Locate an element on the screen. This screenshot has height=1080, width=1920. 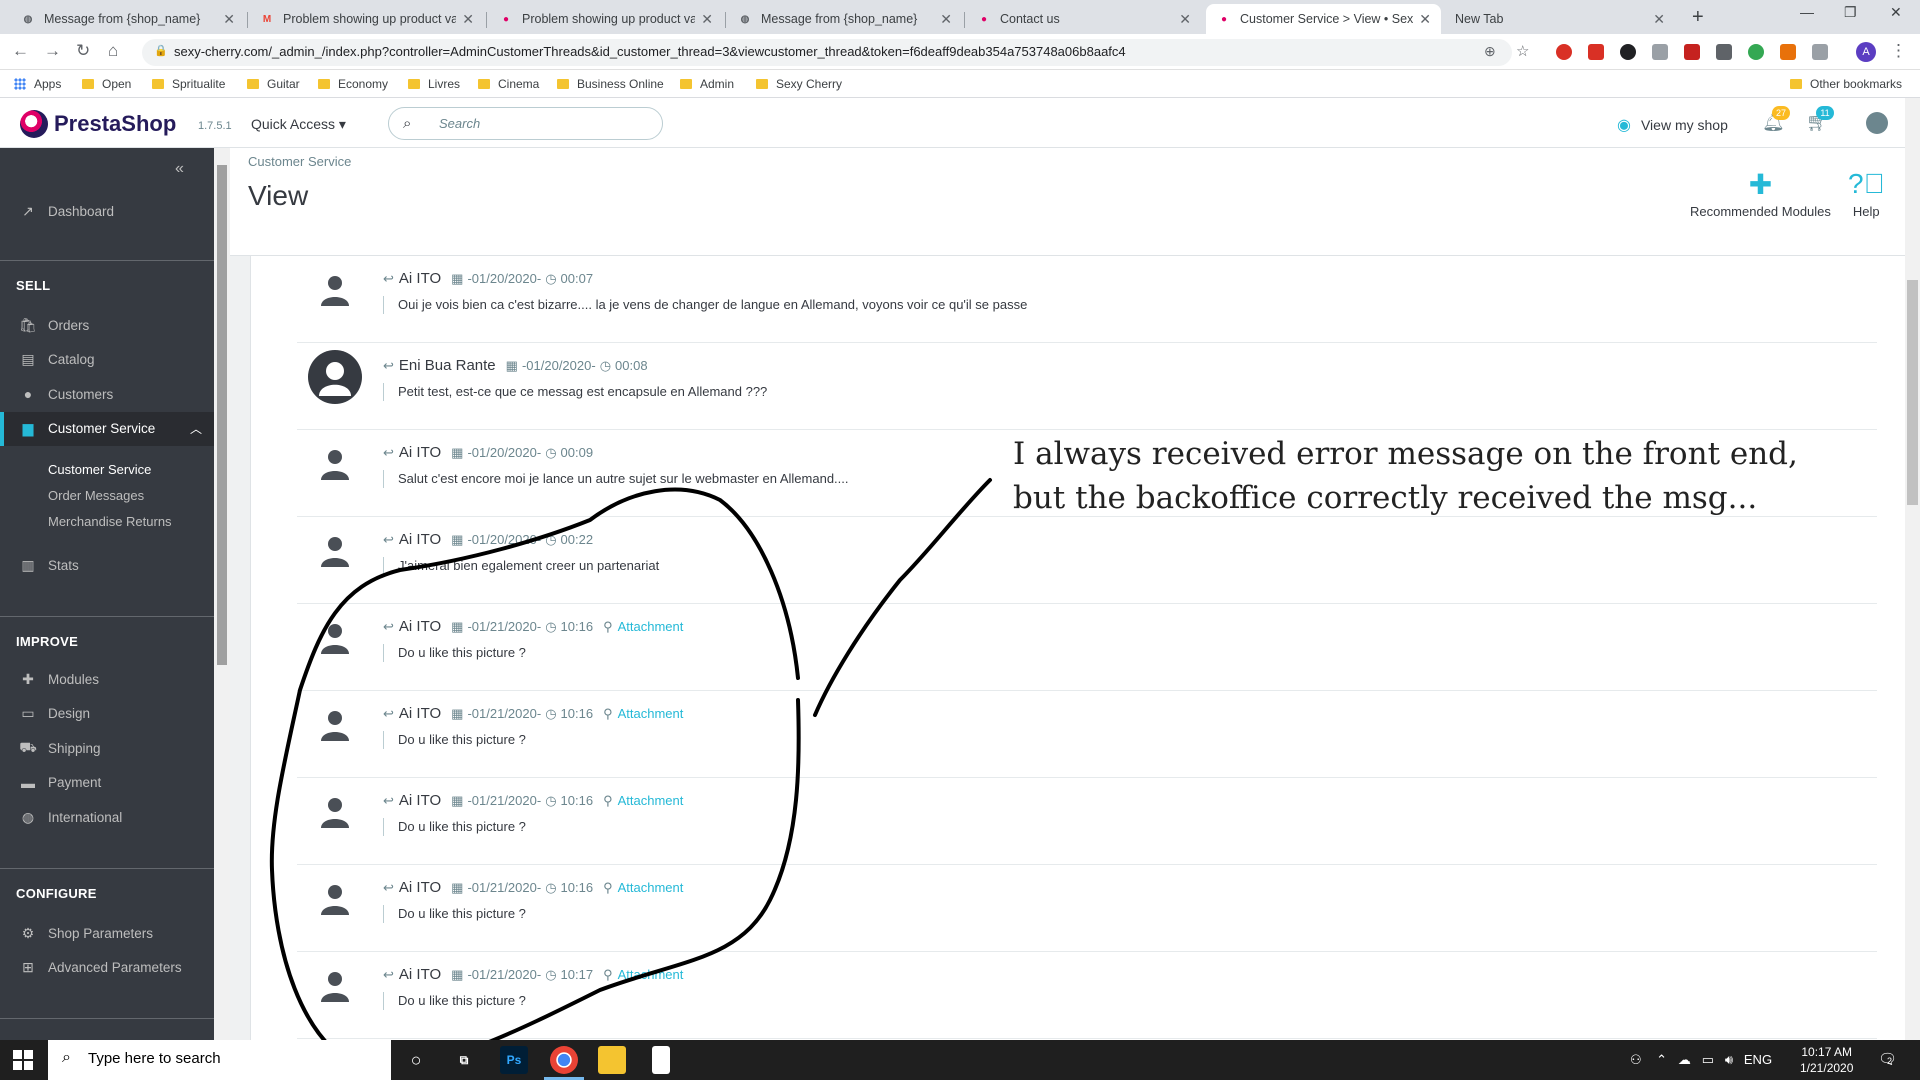
menu-dots-icon: ⋮ is located at coordinates (1898, 51).